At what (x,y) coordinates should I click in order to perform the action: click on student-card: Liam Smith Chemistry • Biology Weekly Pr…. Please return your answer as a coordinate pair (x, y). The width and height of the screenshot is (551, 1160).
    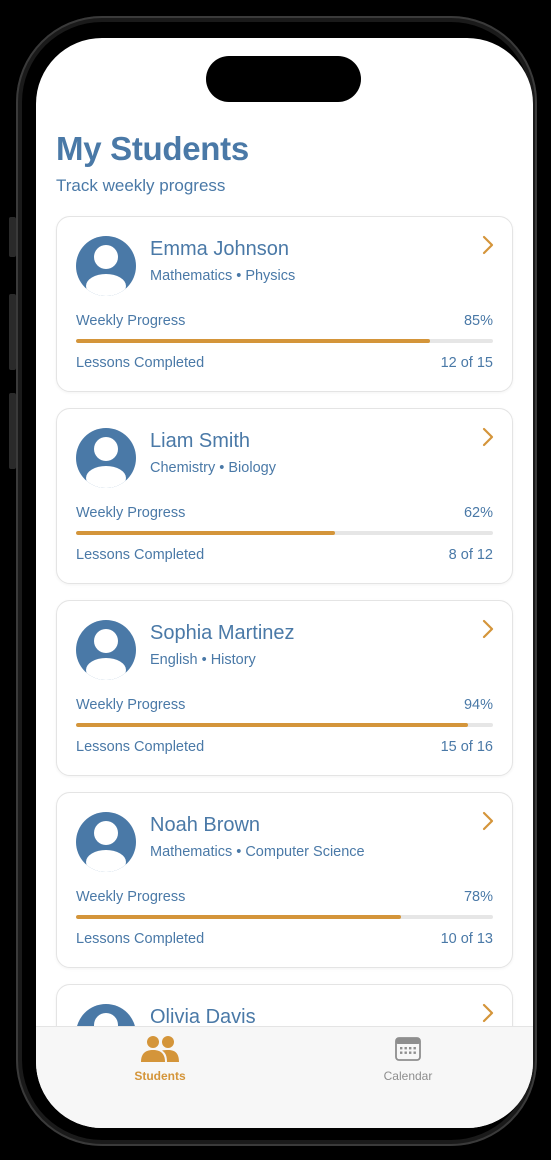
    Looking at the image, I should click on (284, 496).